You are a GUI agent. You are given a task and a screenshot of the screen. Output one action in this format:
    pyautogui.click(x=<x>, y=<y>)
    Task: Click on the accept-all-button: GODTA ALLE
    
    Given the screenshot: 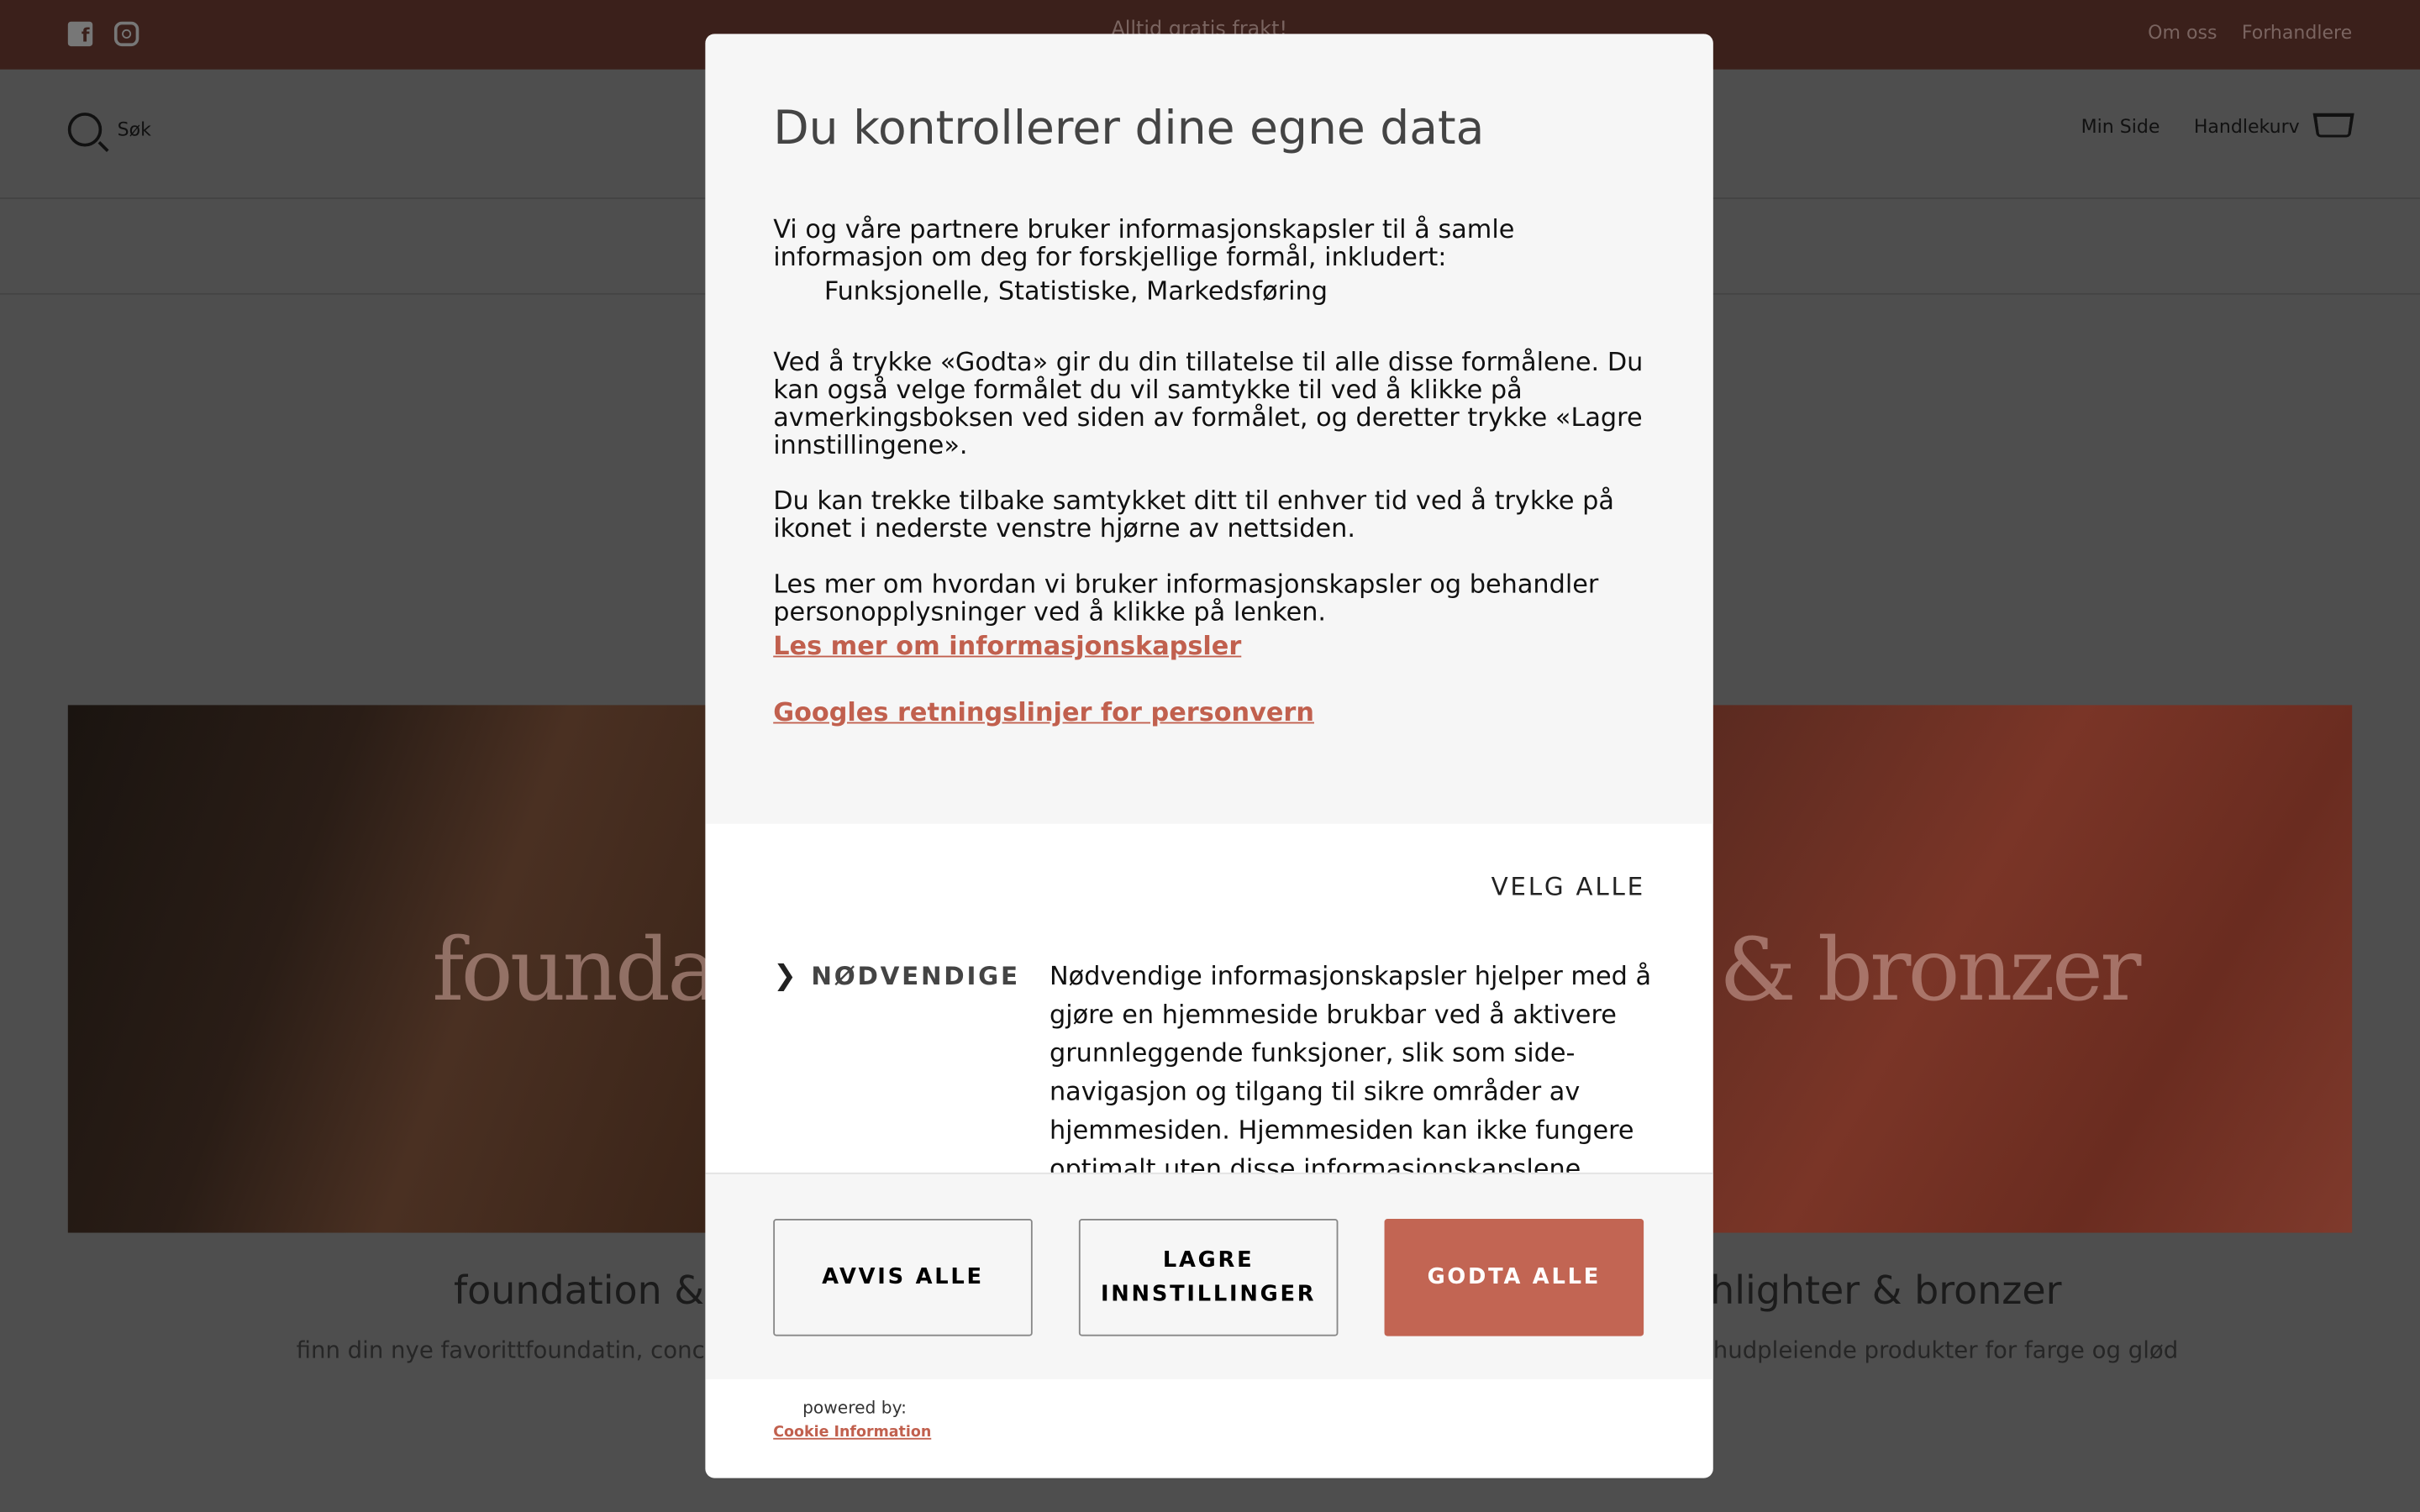 What is the action you would take?
    pyautogui.click(x=1514, y=1277)
    